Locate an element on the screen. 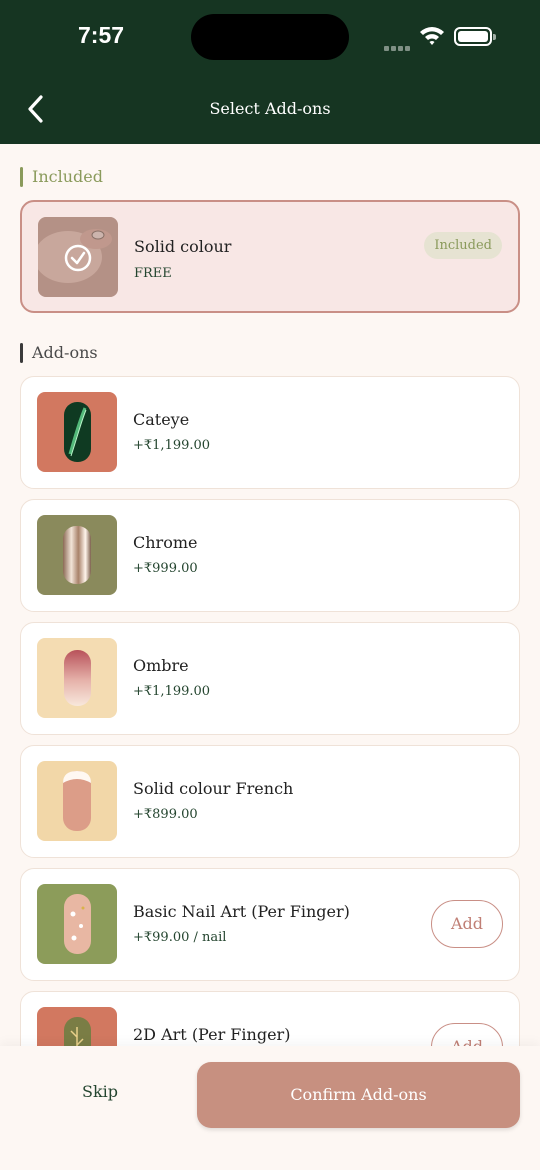 This screenshot has height=1170, width=540. confirm-addons-button: Confirm Add-ons is located at coordinates (358, 1095).